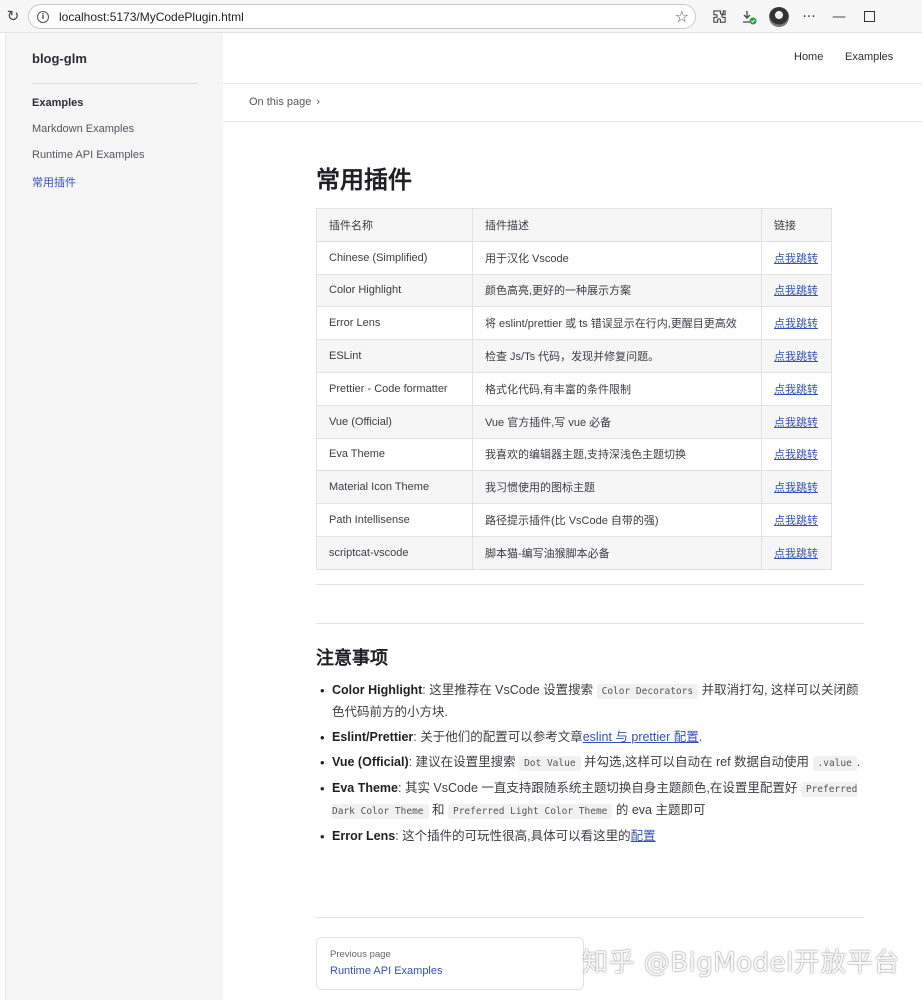  Describe the element at coordinates (617, 356) in the screenshot. I see `plugin-description-cell: 检查 Js/Ts 代码，发现并修复问题。` at that location.